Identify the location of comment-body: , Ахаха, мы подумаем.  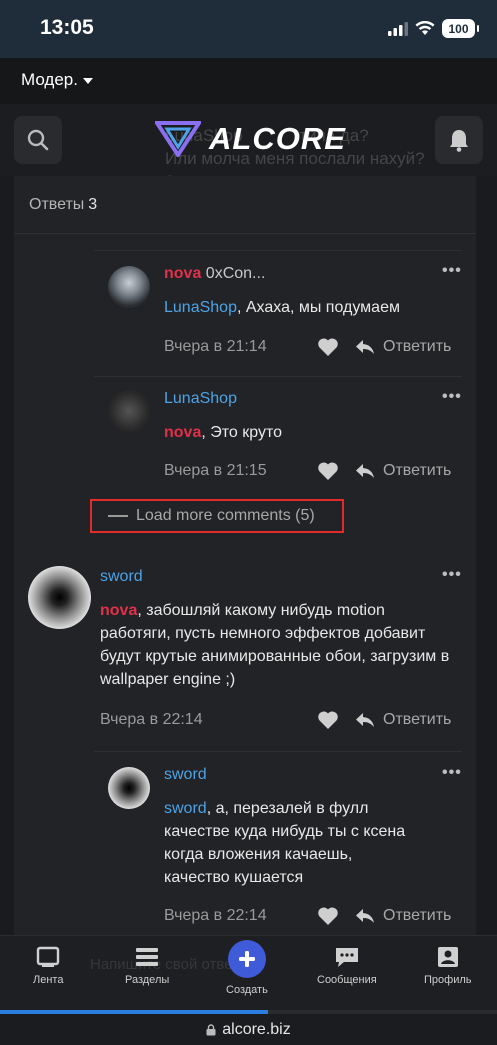
(318, 307).